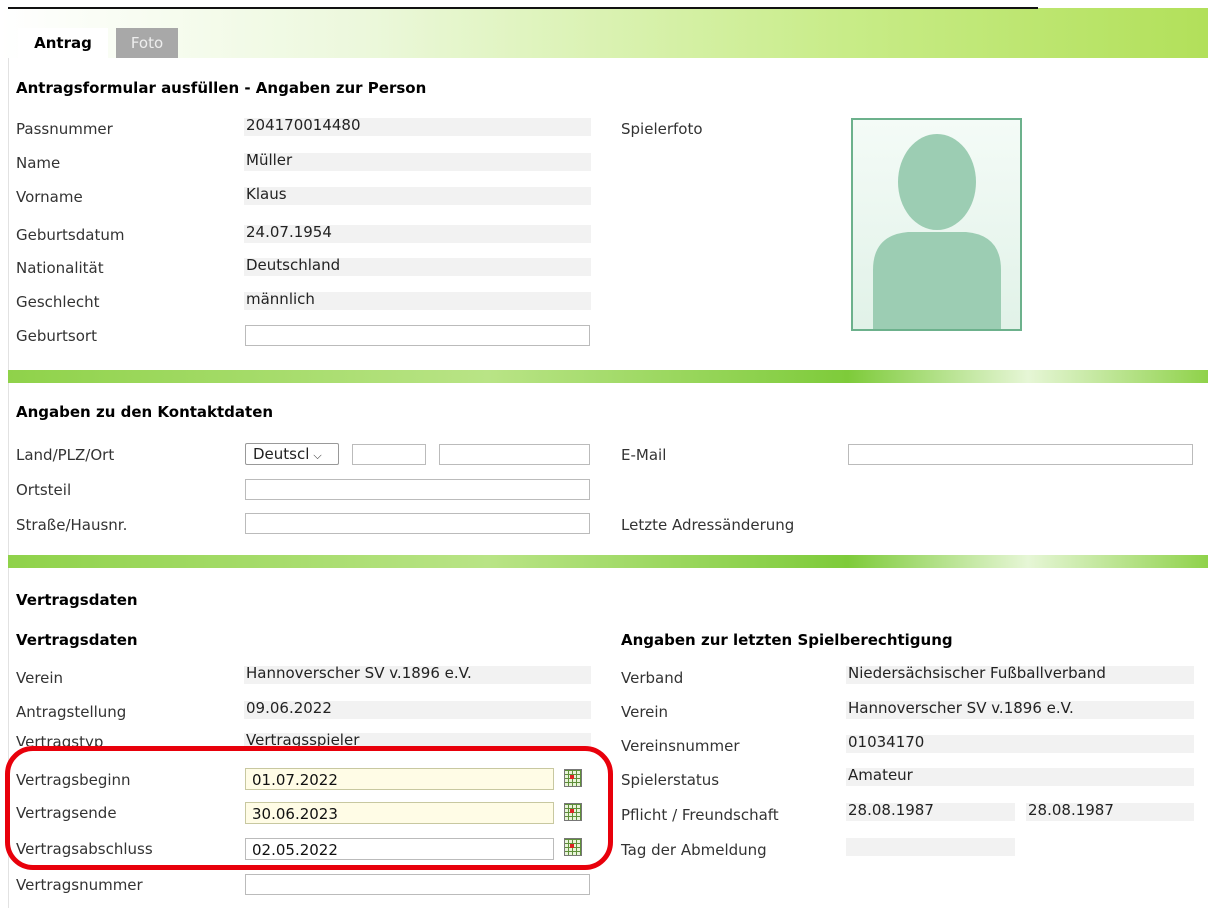  Describe the element at coordinates (1020, 777) in the screenshot. I see `spielerstatus-value: Amateur` at that location.